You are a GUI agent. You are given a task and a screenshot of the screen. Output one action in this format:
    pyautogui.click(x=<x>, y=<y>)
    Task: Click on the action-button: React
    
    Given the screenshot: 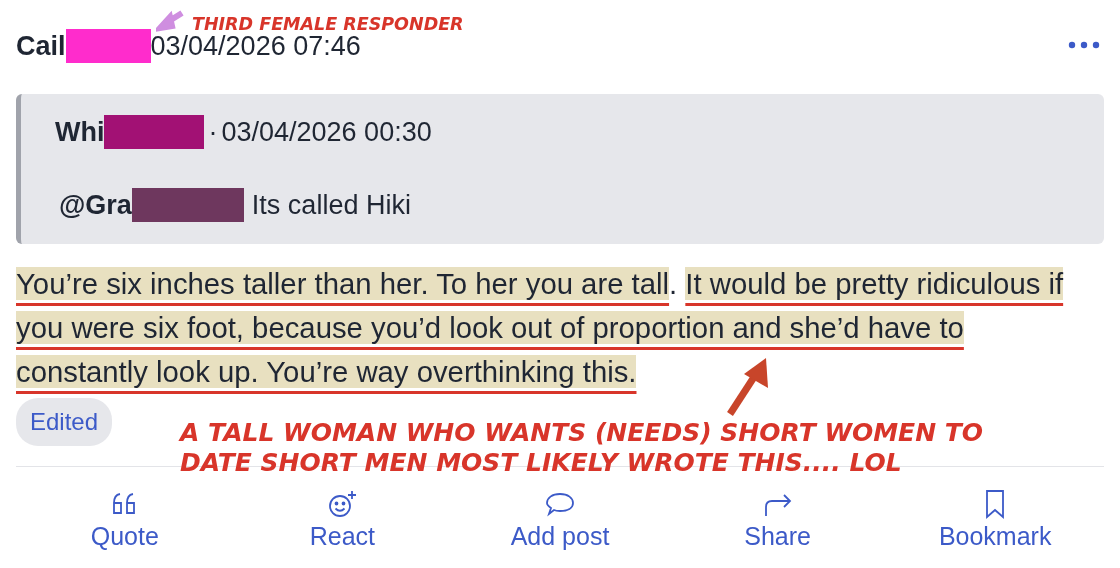 What is the action you would take?
    pyautogui.click(x=342, y=520)
    